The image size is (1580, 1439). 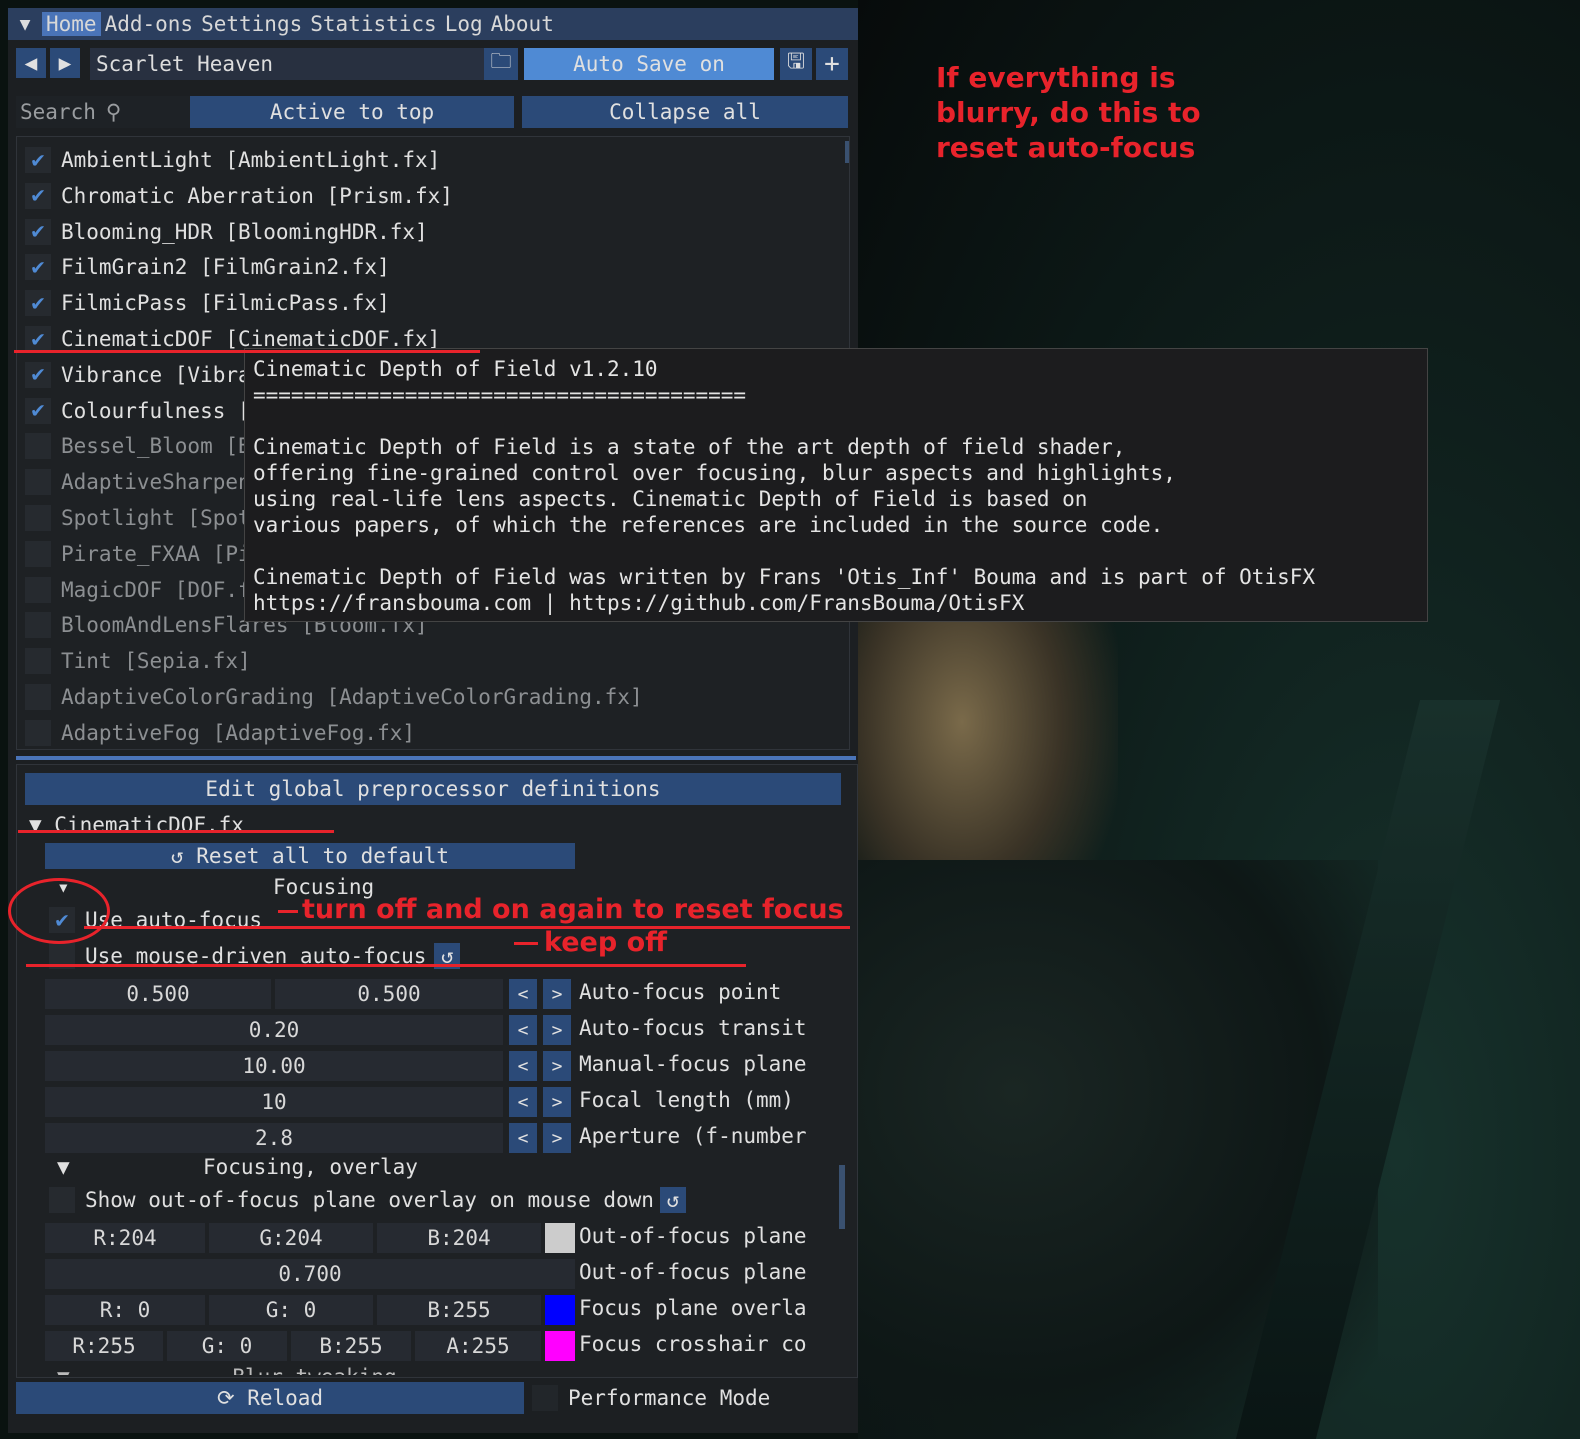 I want to click on overlay-section-title: Focusing, overlay, so click(x=310, y=1167).